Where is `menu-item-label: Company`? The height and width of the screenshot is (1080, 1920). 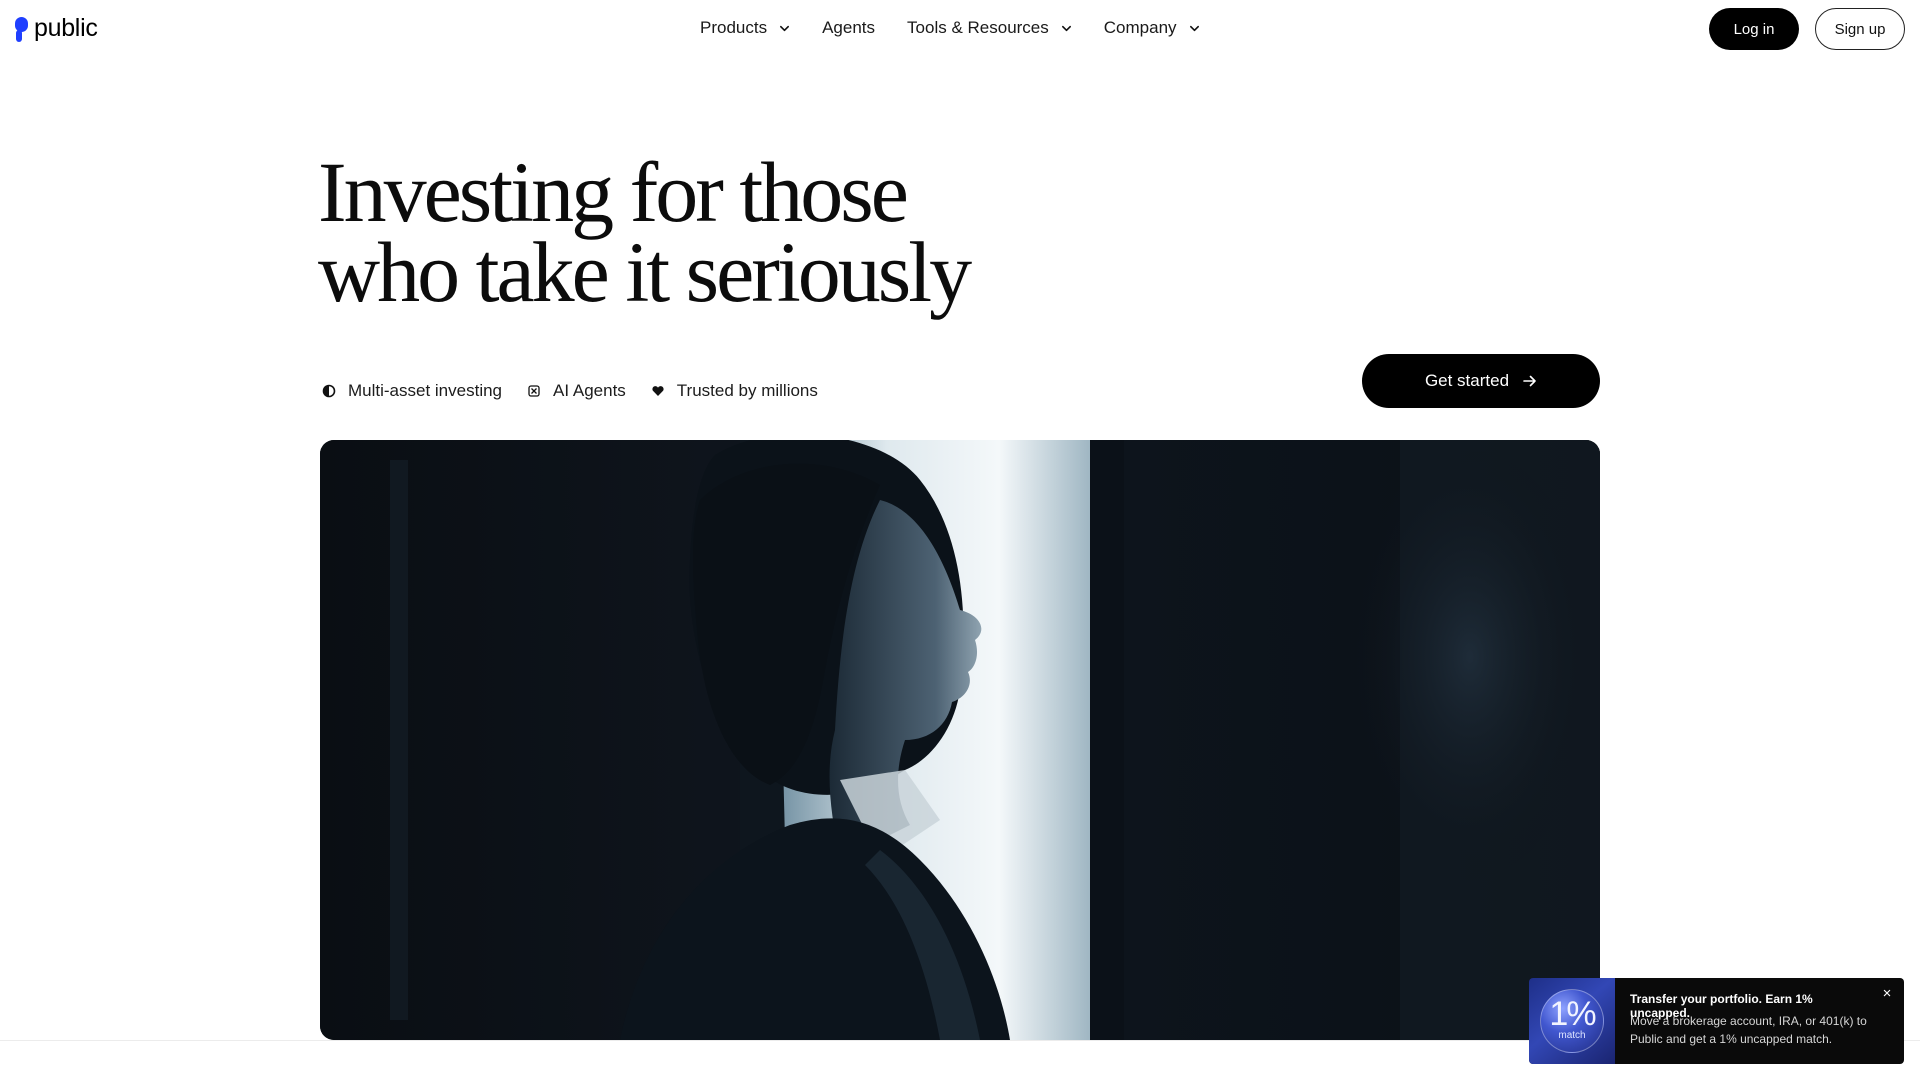 menu-item-label: Company is located at coordinates (1140, 27).